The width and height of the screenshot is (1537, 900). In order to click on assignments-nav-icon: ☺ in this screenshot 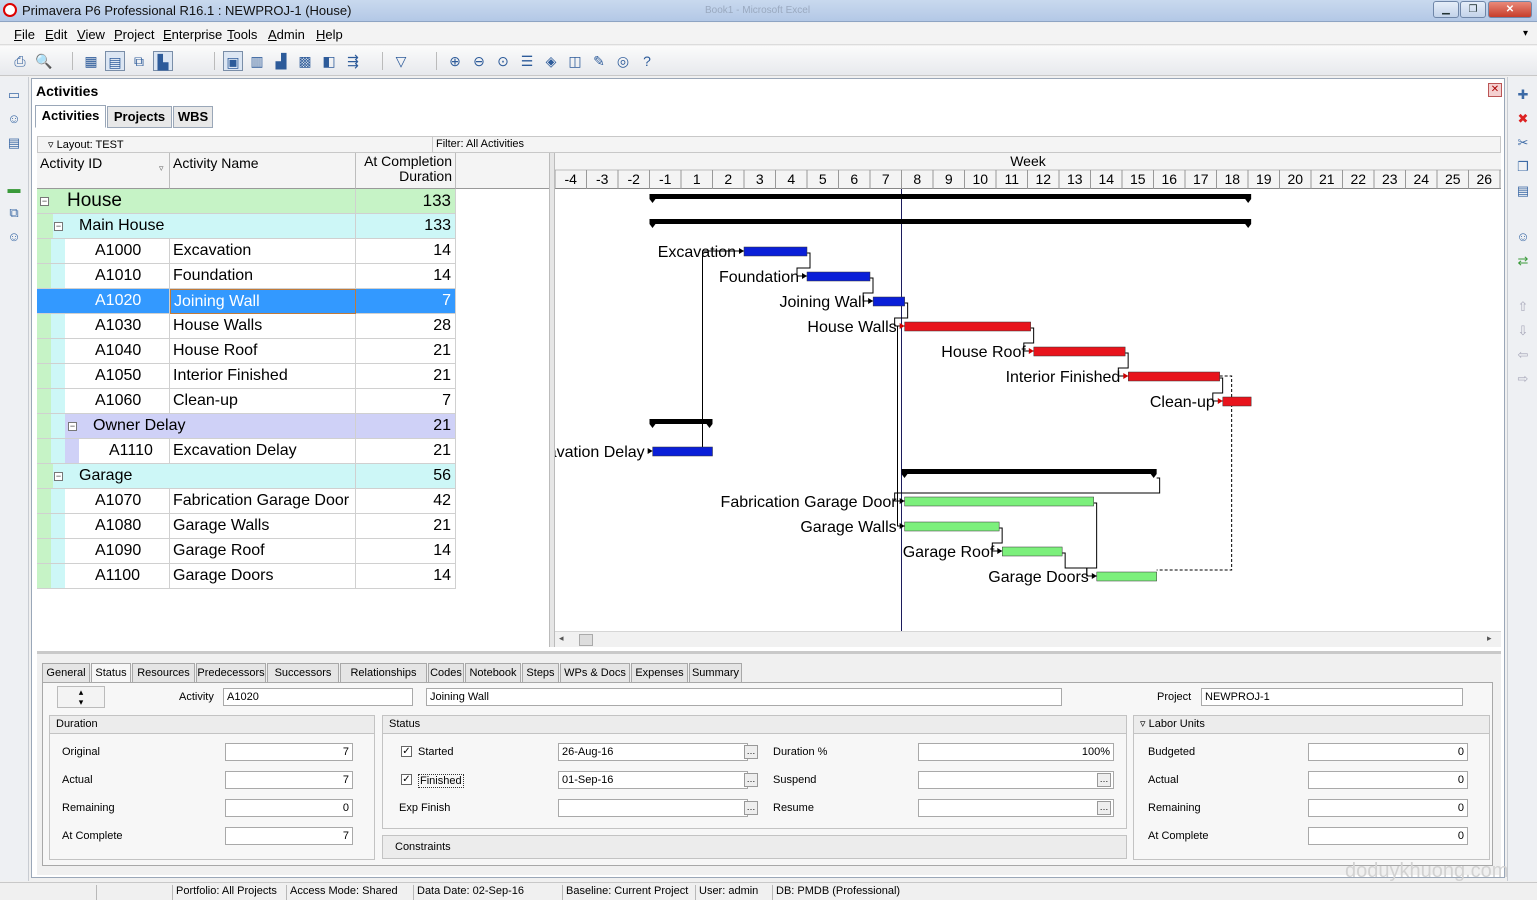, I will do `click(14, 237)`.